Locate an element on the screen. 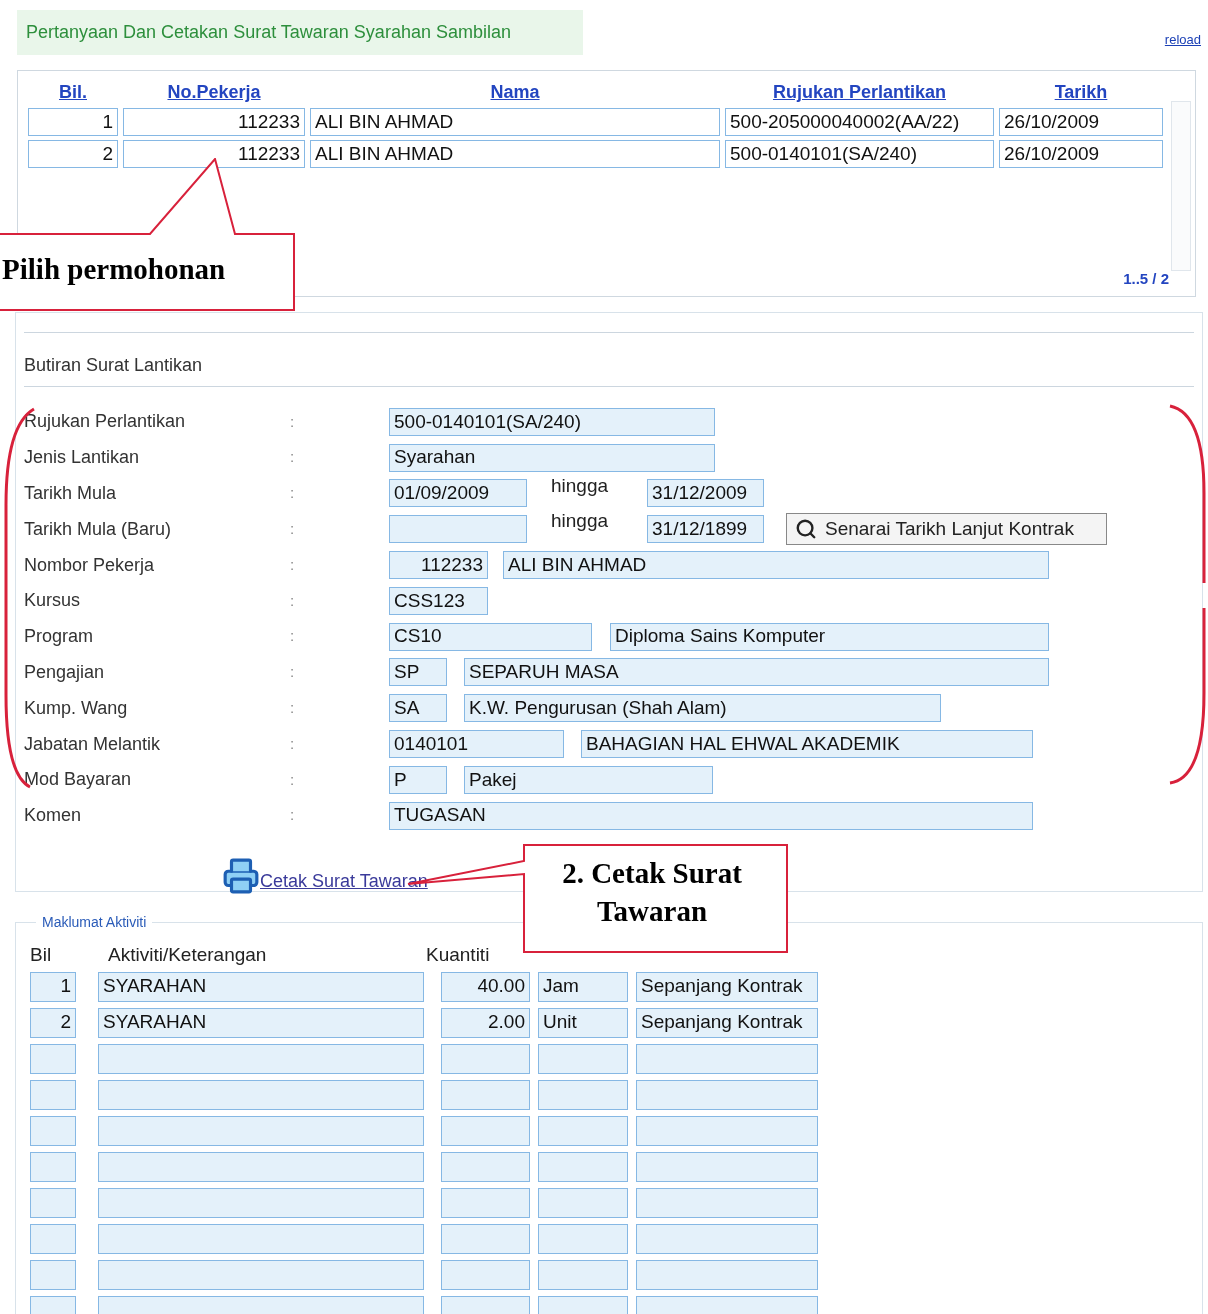  text-field: TUGASAN is located at coordinates (711, 815).